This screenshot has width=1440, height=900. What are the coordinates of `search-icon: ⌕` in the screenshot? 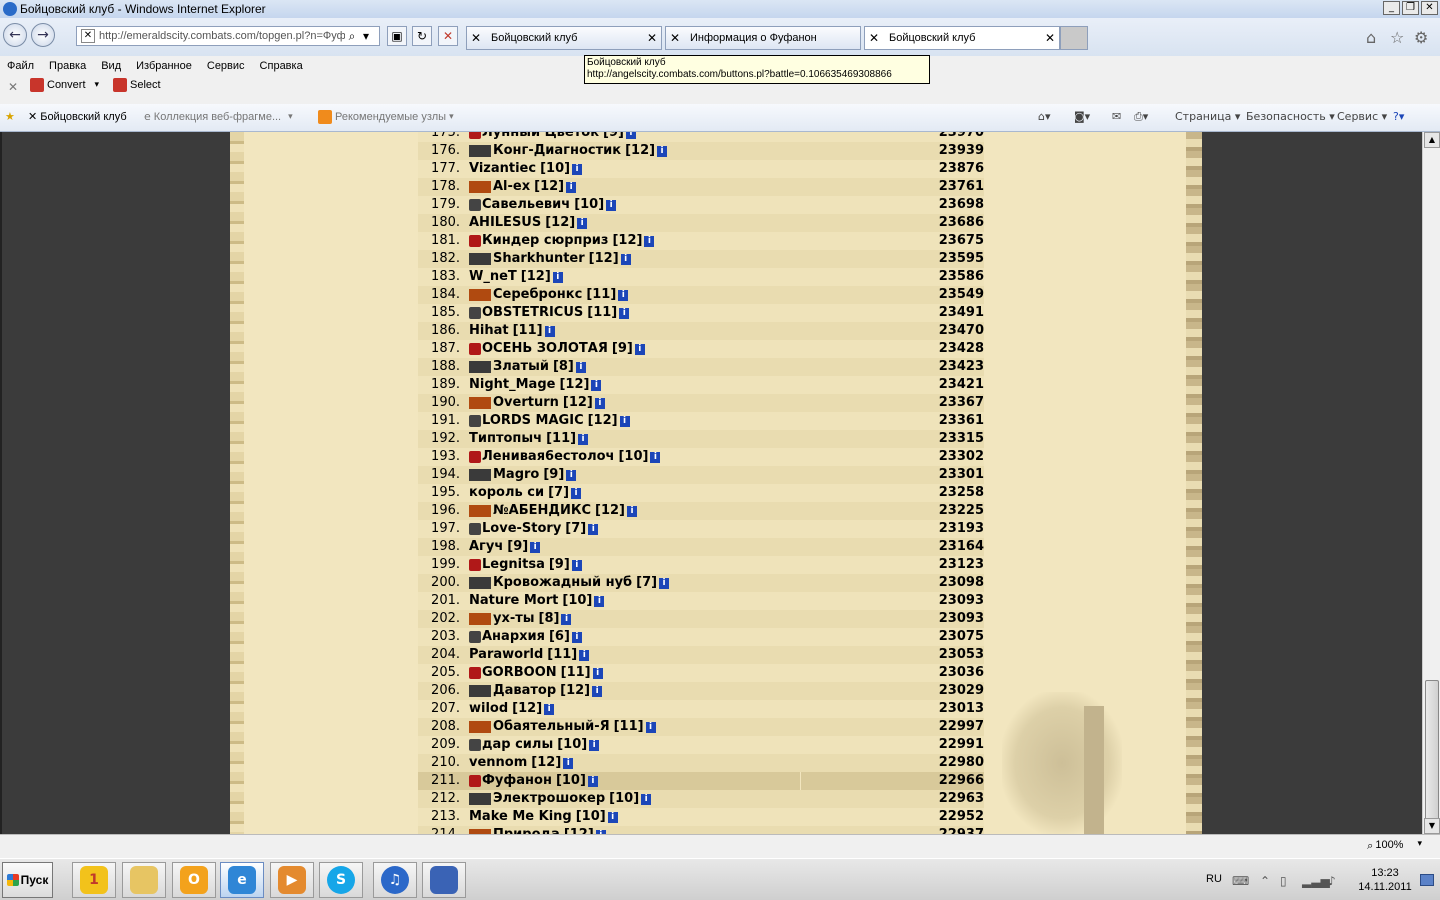 It's located at (352, 36).